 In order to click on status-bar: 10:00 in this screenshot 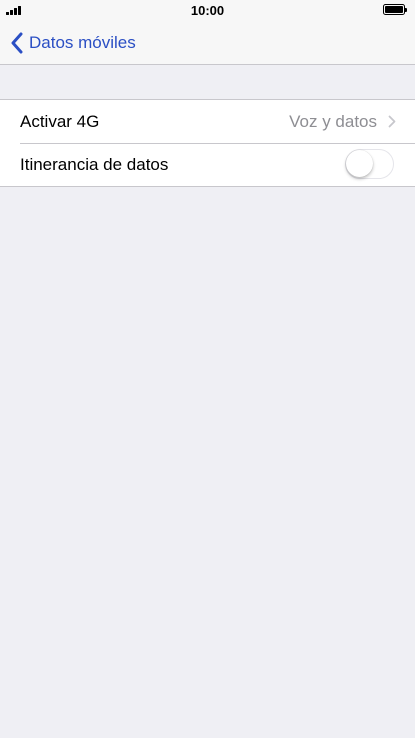, I will do `click(207, 11)`.